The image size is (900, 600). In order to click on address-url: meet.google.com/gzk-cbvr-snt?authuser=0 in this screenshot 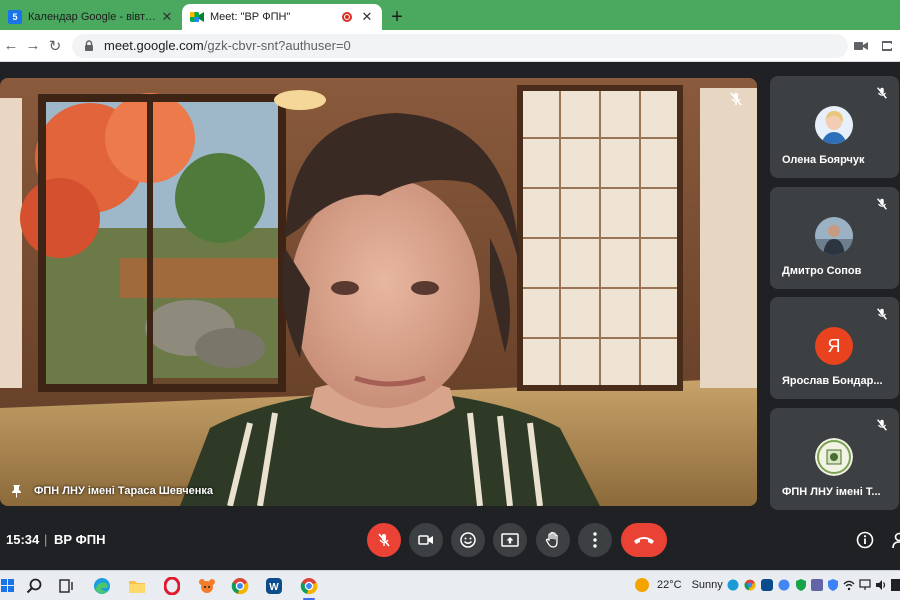, I will do `click(471, 45)`.